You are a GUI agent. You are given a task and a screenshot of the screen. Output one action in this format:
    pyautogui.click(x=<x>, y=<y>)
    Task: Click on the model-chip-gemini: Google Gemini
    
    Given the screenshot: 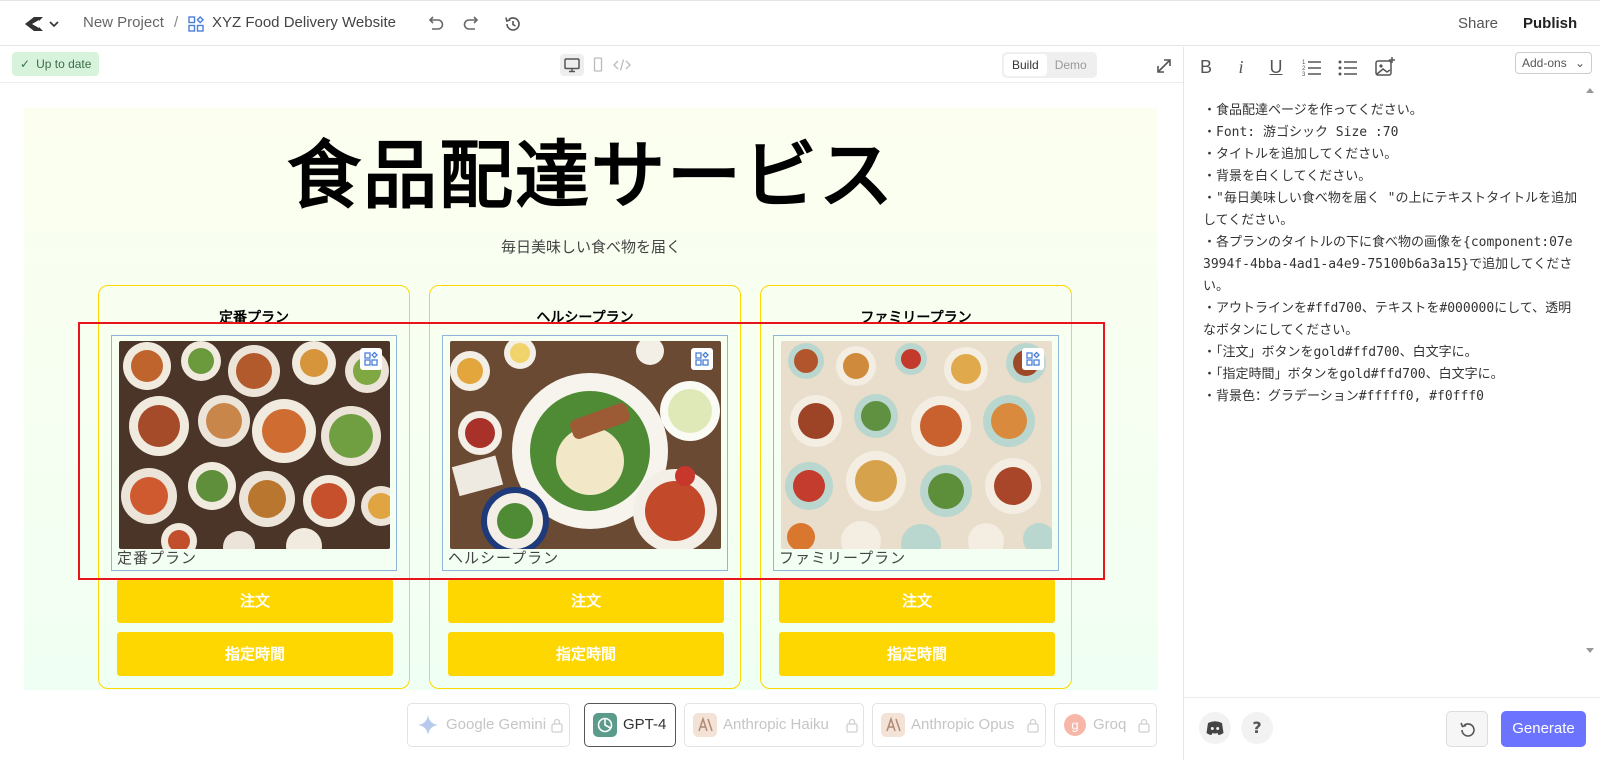 What is the action you would take?
    pyautogui.click(x=488, y=725)
    